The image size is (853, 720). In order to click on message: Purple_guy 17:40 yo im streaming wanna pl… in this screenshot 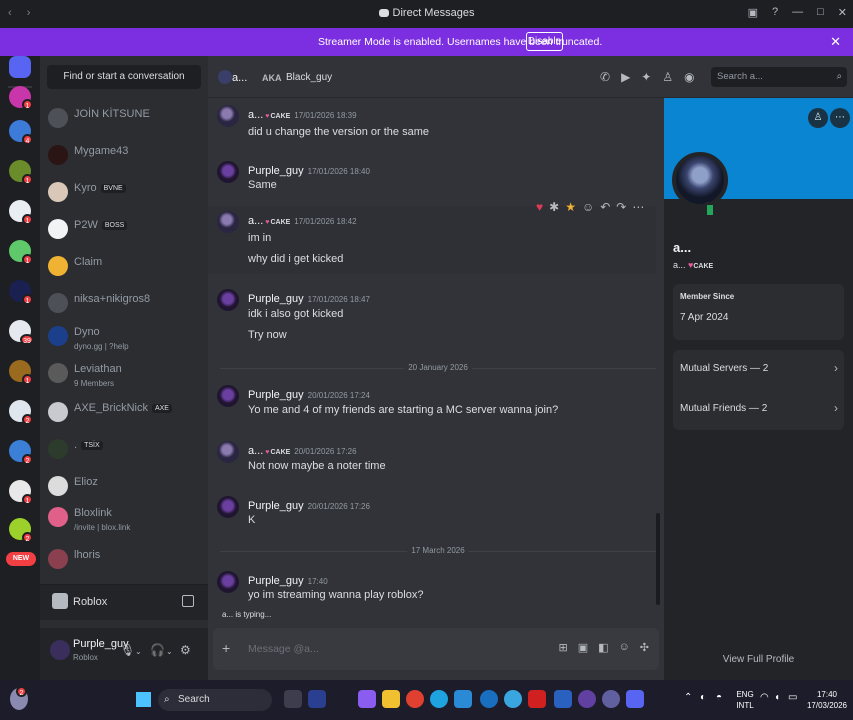, I will do `click(432, 588)`.